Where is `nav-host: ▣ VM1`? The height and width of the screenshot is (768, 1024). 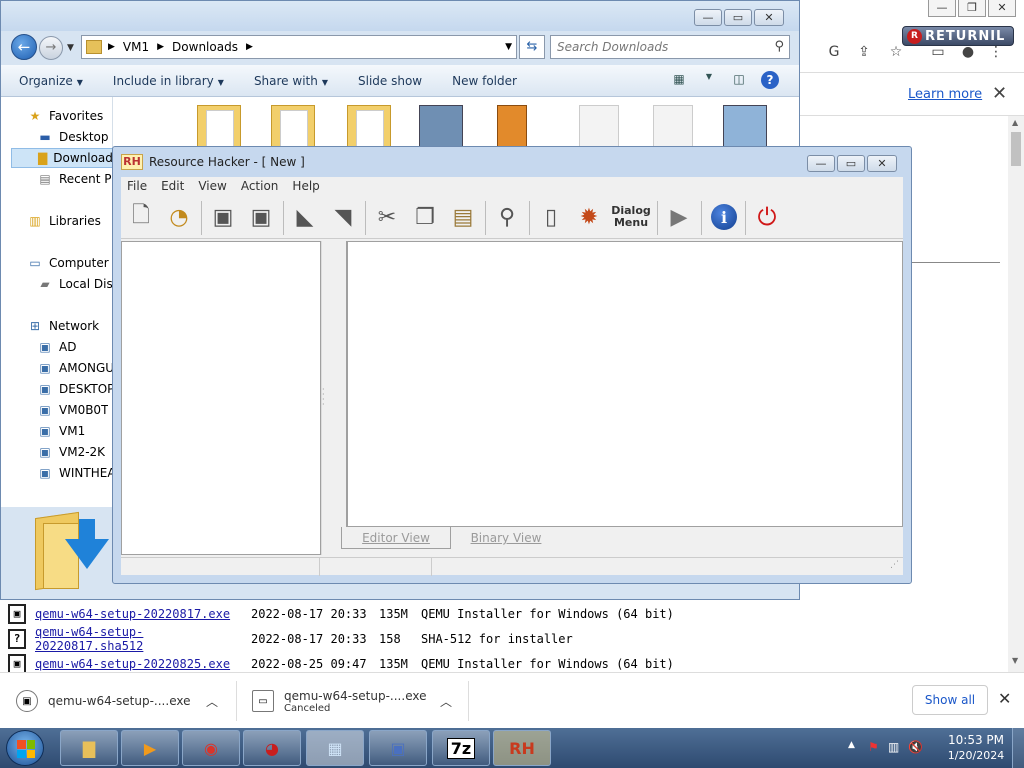 nav-host: ▣ VM1 is located at coordinates (61, 431).